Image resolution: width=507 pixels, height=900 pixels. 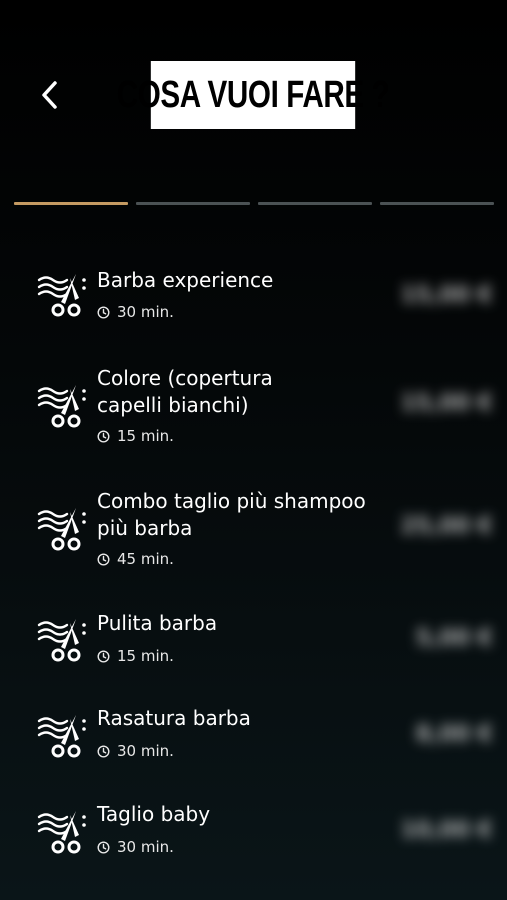 I want to click on service-name: Combo taglio più shampoo più barba, so click(x=231, y=514).